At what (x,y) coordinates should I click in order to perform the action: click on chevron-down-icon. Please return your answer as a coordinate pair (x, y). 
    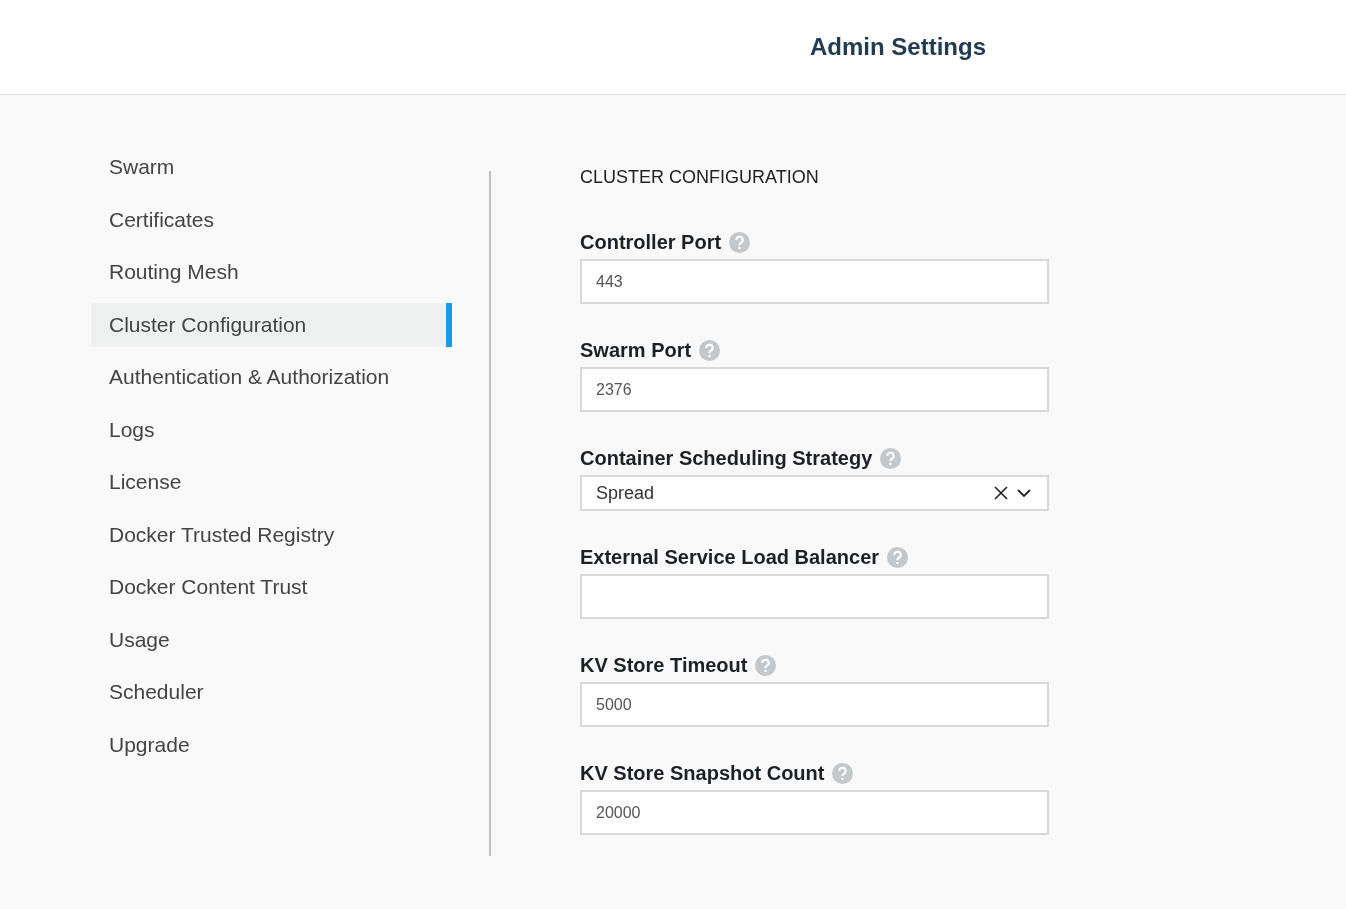
    Looking at the image, I should click on (1024, 493).